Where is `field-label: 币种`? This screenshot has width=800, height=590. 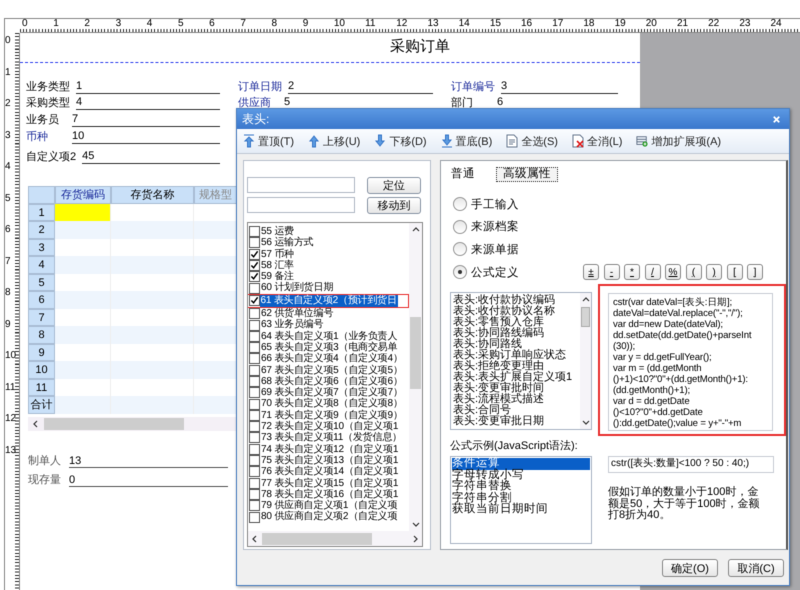
field-label: 币种 is located at coordinates (37, 137).